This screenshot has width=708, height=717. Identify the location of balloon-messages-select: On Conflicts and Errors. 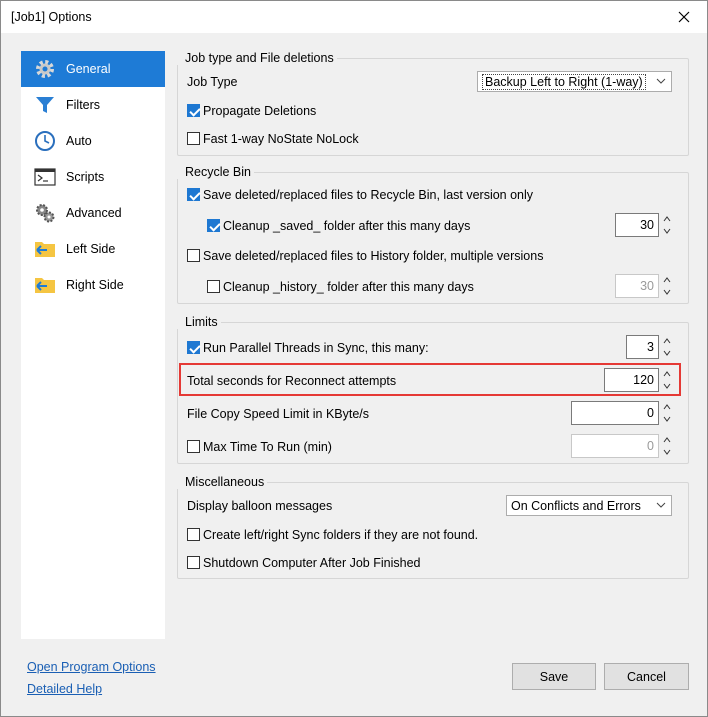
(589, 505).